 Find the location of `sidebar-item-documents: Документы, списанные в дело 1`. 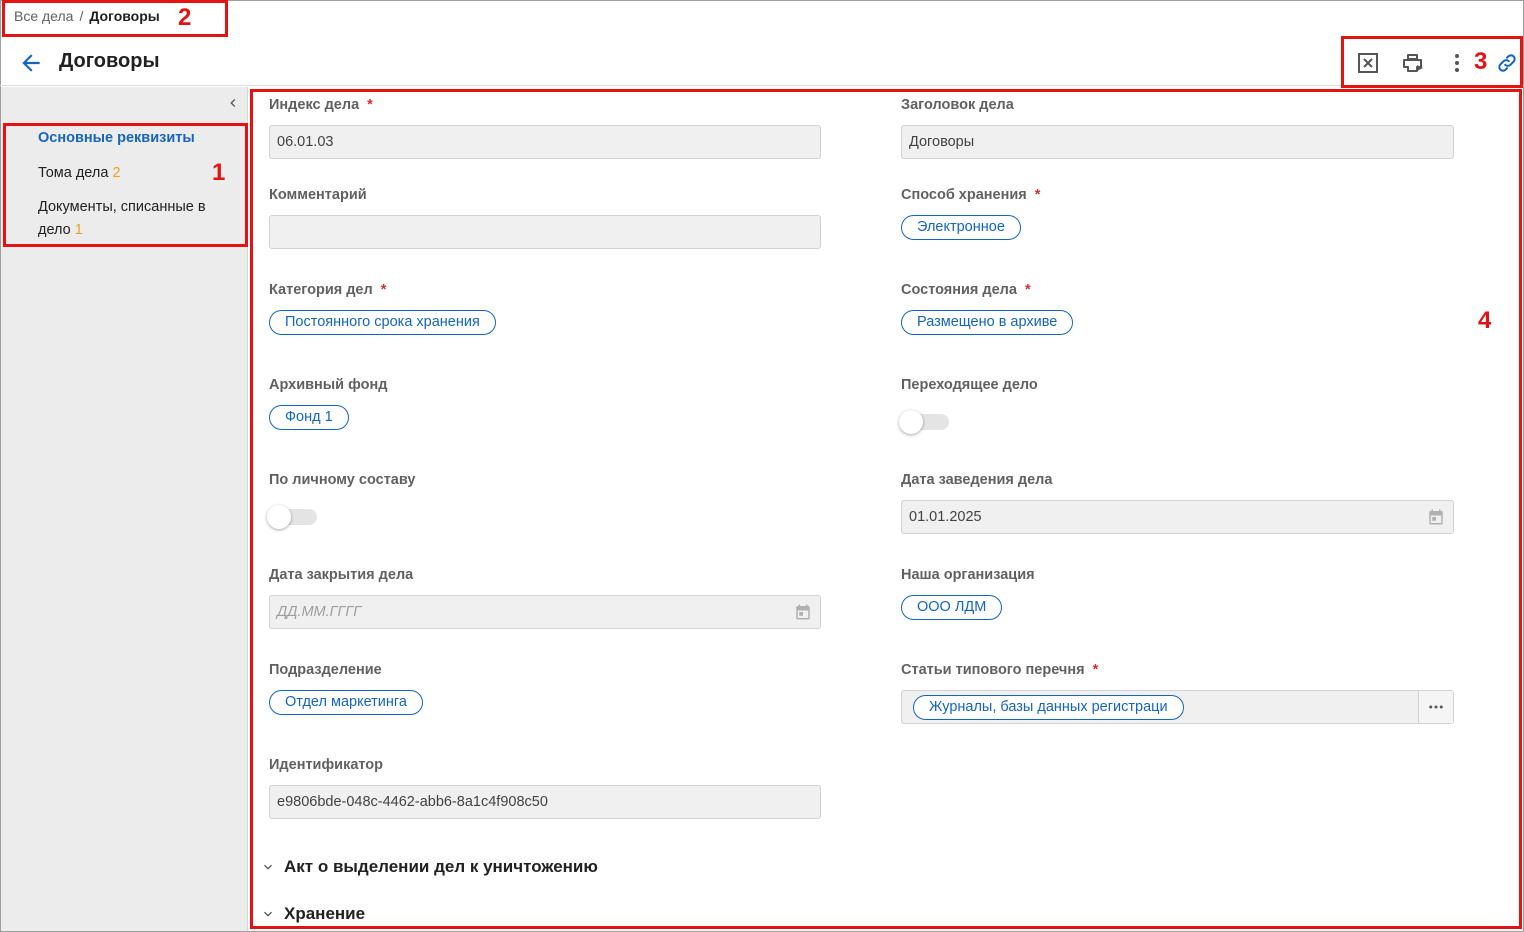

sidebar-item-documents: Документы, списанные в дело 1 is located at coordinates (133, 219).